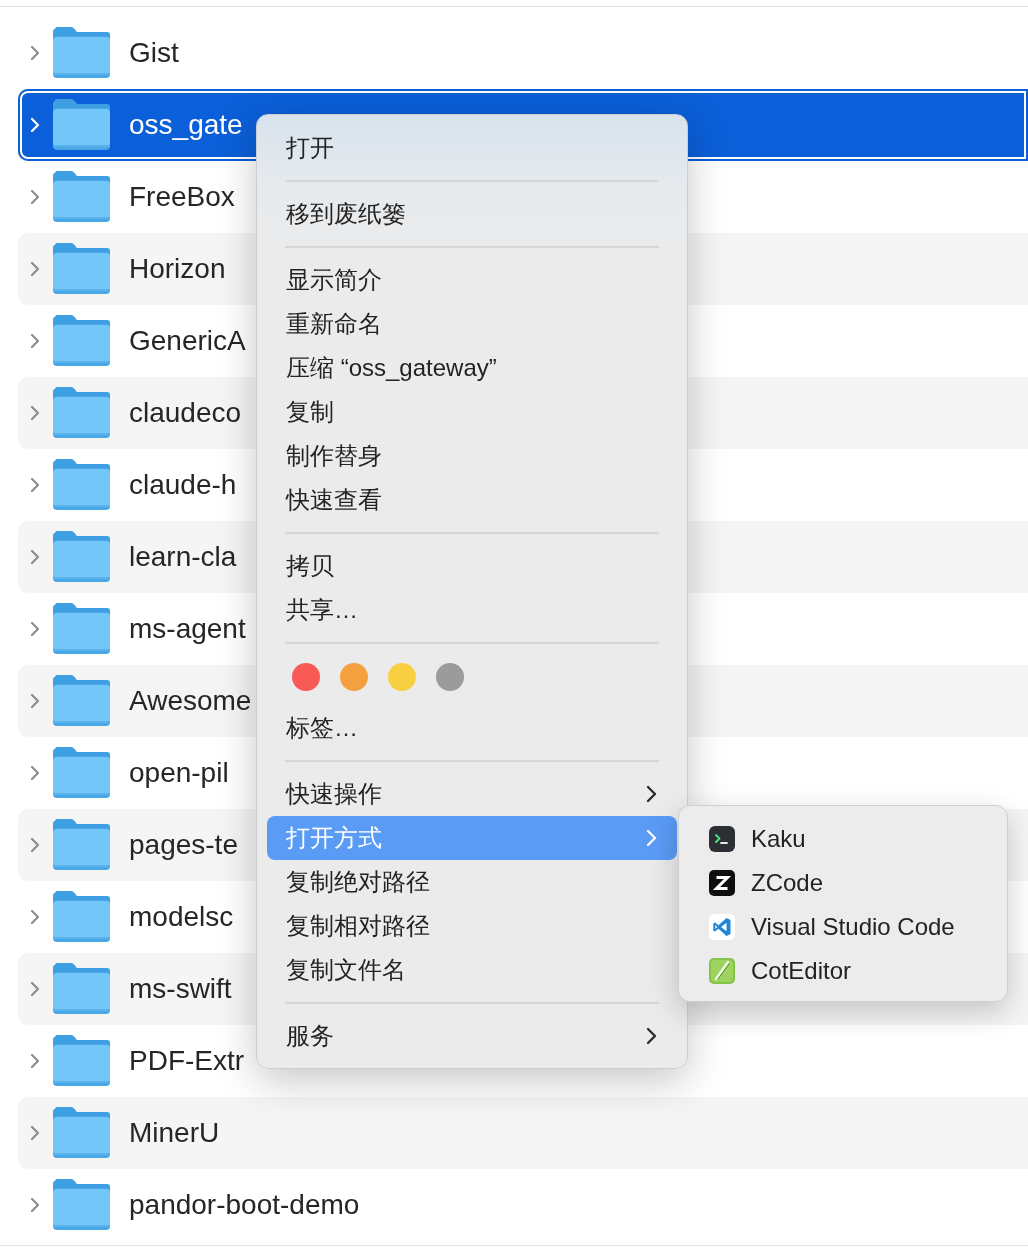 The image size is (1028, 1248). I want to click on folder-name: modelsc, so click(181, 917).